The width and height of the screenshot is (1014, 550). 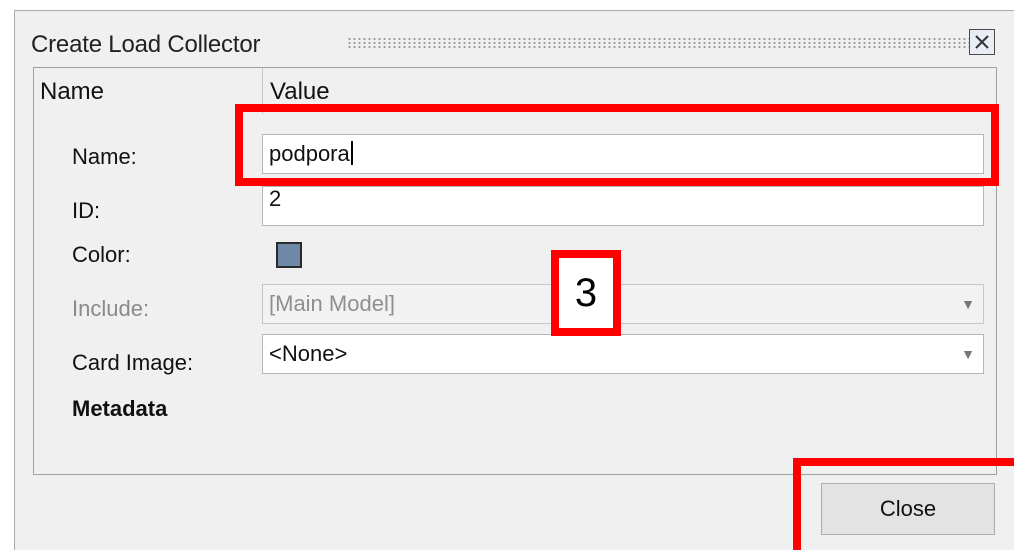 What do you see at coordinates (903, 504) in the screenshot?
I see `close-button-highlight` at bounding box center [903, 504].